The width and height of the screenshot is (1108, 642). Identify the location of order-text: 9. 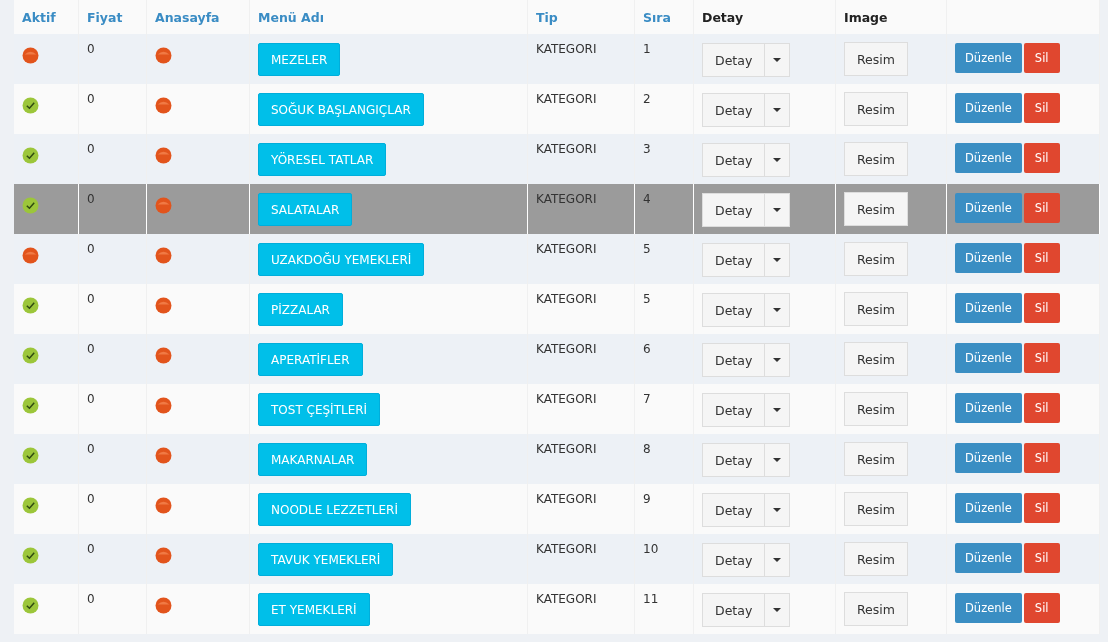
(647, 499).